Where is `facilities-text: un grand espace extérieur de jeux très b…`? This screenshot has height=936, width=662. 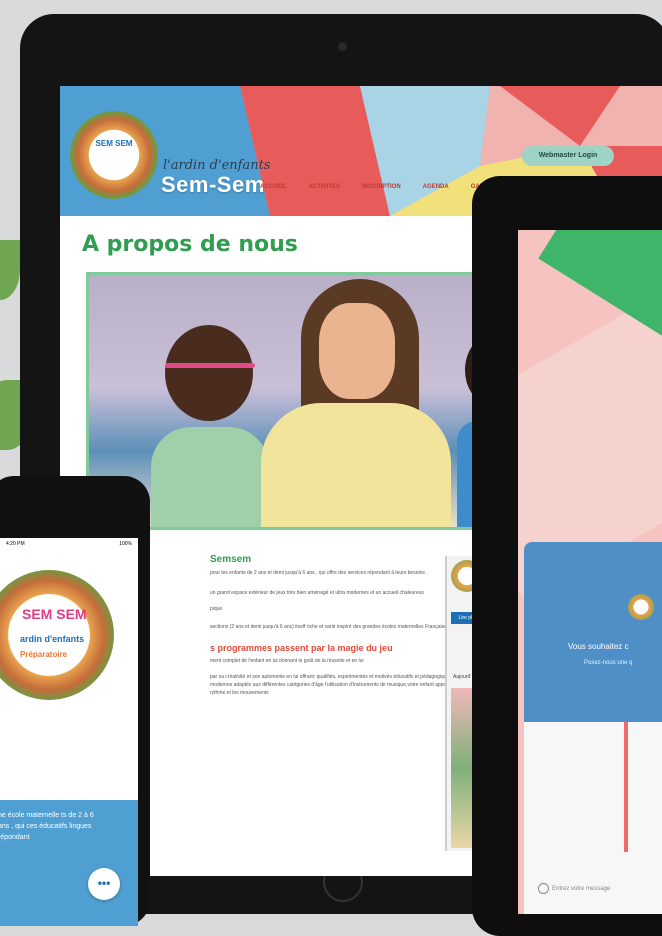 facilities-text: un grand espace extérieur de jeux très b… is located at coordinates (317, 593).